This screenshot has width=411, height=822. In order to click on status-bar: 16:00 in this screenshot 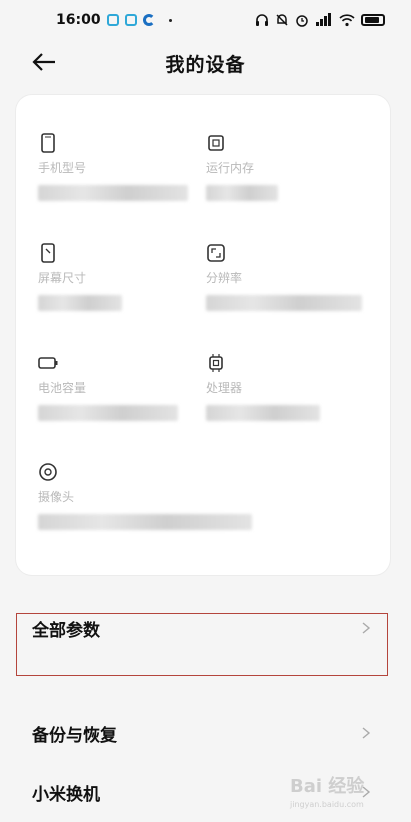, I will do `click(205, 20)`.